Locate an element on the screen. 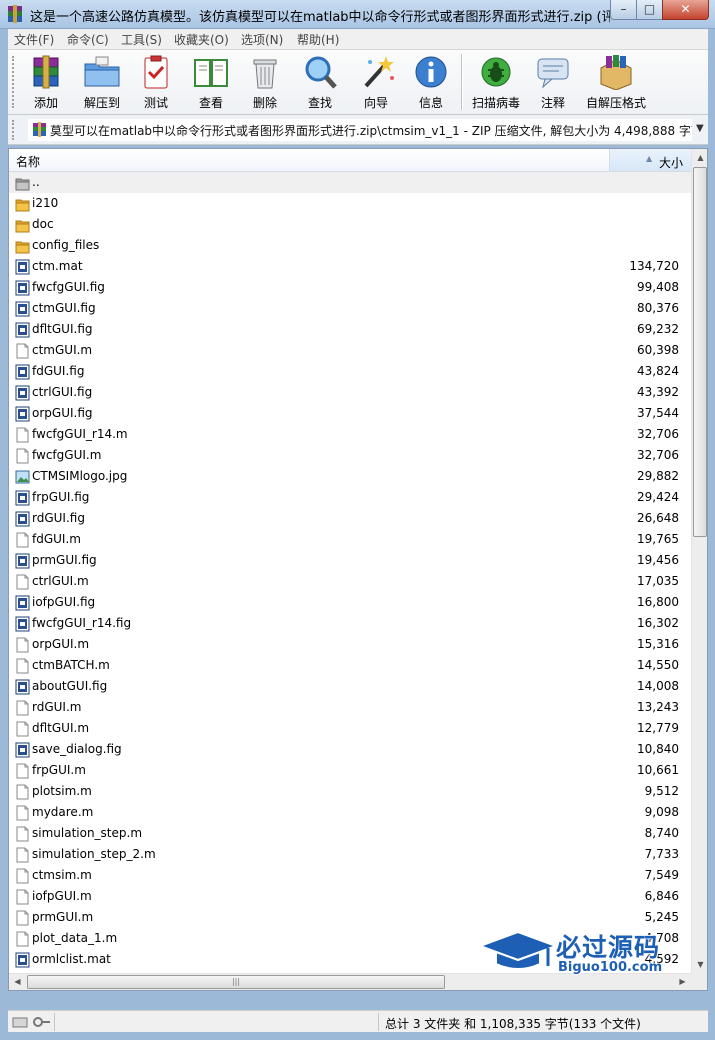  delete-button: 删除 is located at coordinates (265, 82).